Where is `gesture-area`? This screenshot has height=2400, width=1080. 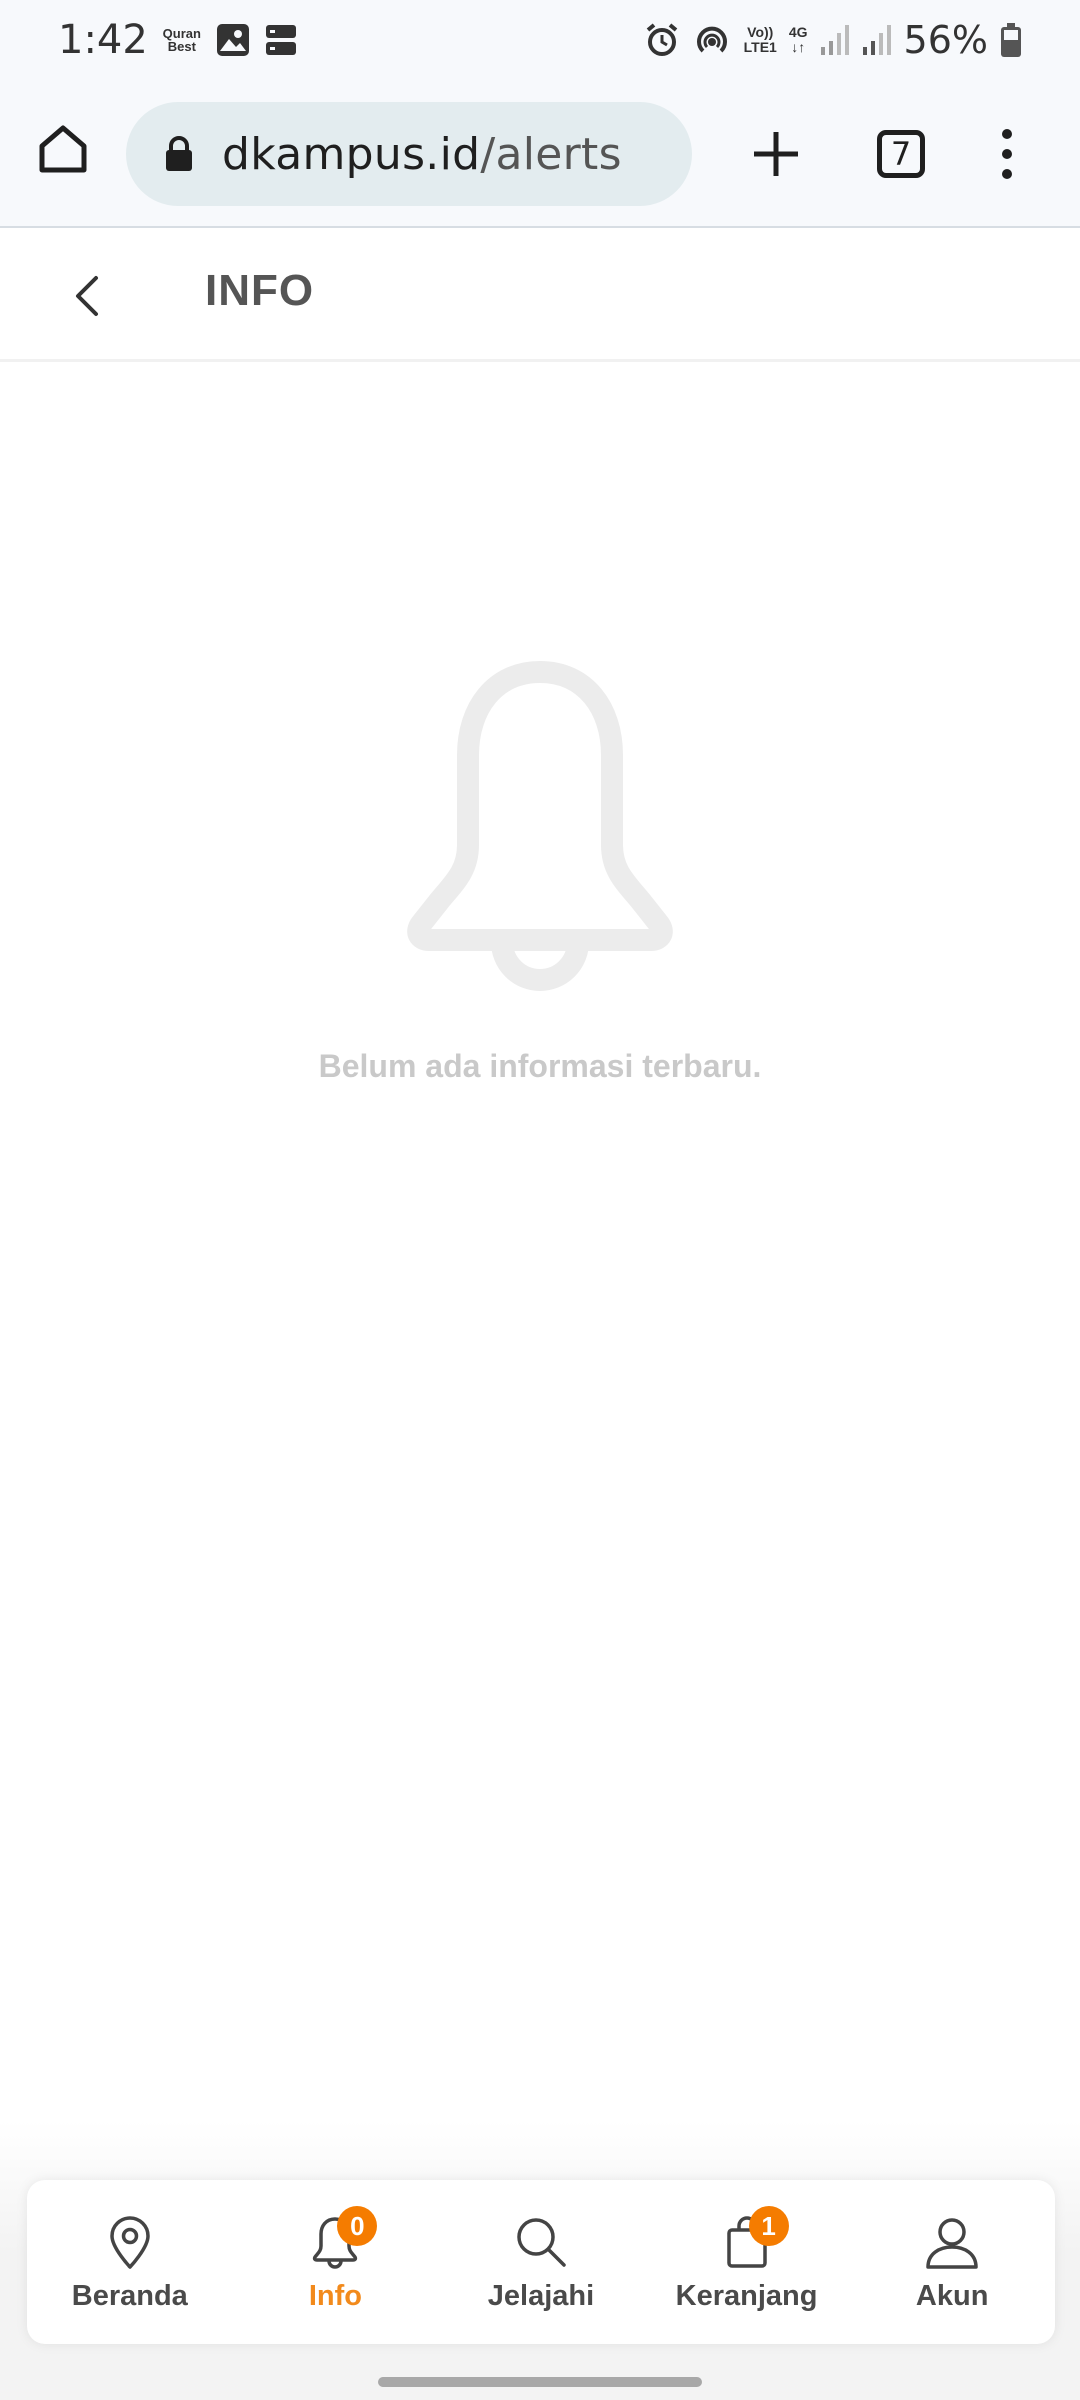
gesture-area is located at coordinates (540, 2380).